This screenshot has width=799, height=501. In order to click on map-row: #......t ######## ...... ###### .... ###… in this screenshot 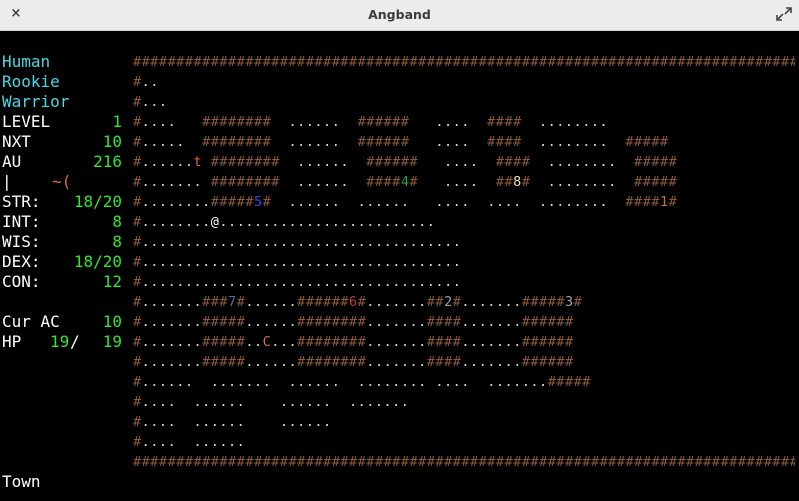, I will do `click(405, 162)`.